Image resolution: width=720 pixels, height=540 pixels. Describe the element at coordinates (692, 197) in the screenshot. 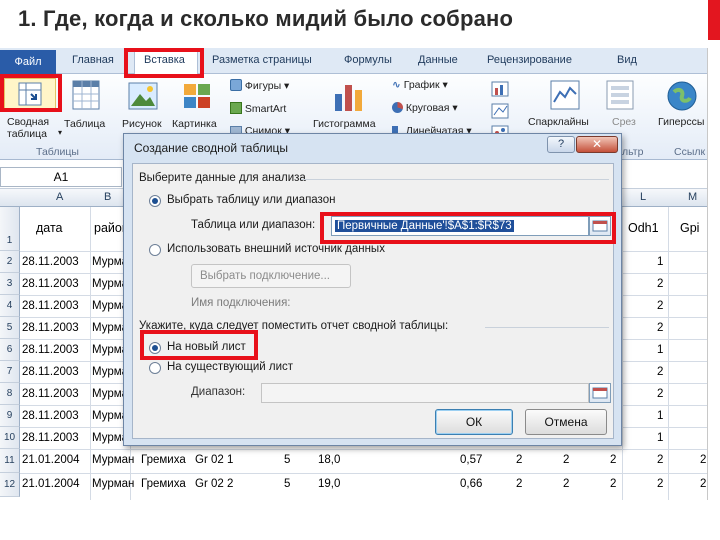

I see `column-header-m: M` at that location.